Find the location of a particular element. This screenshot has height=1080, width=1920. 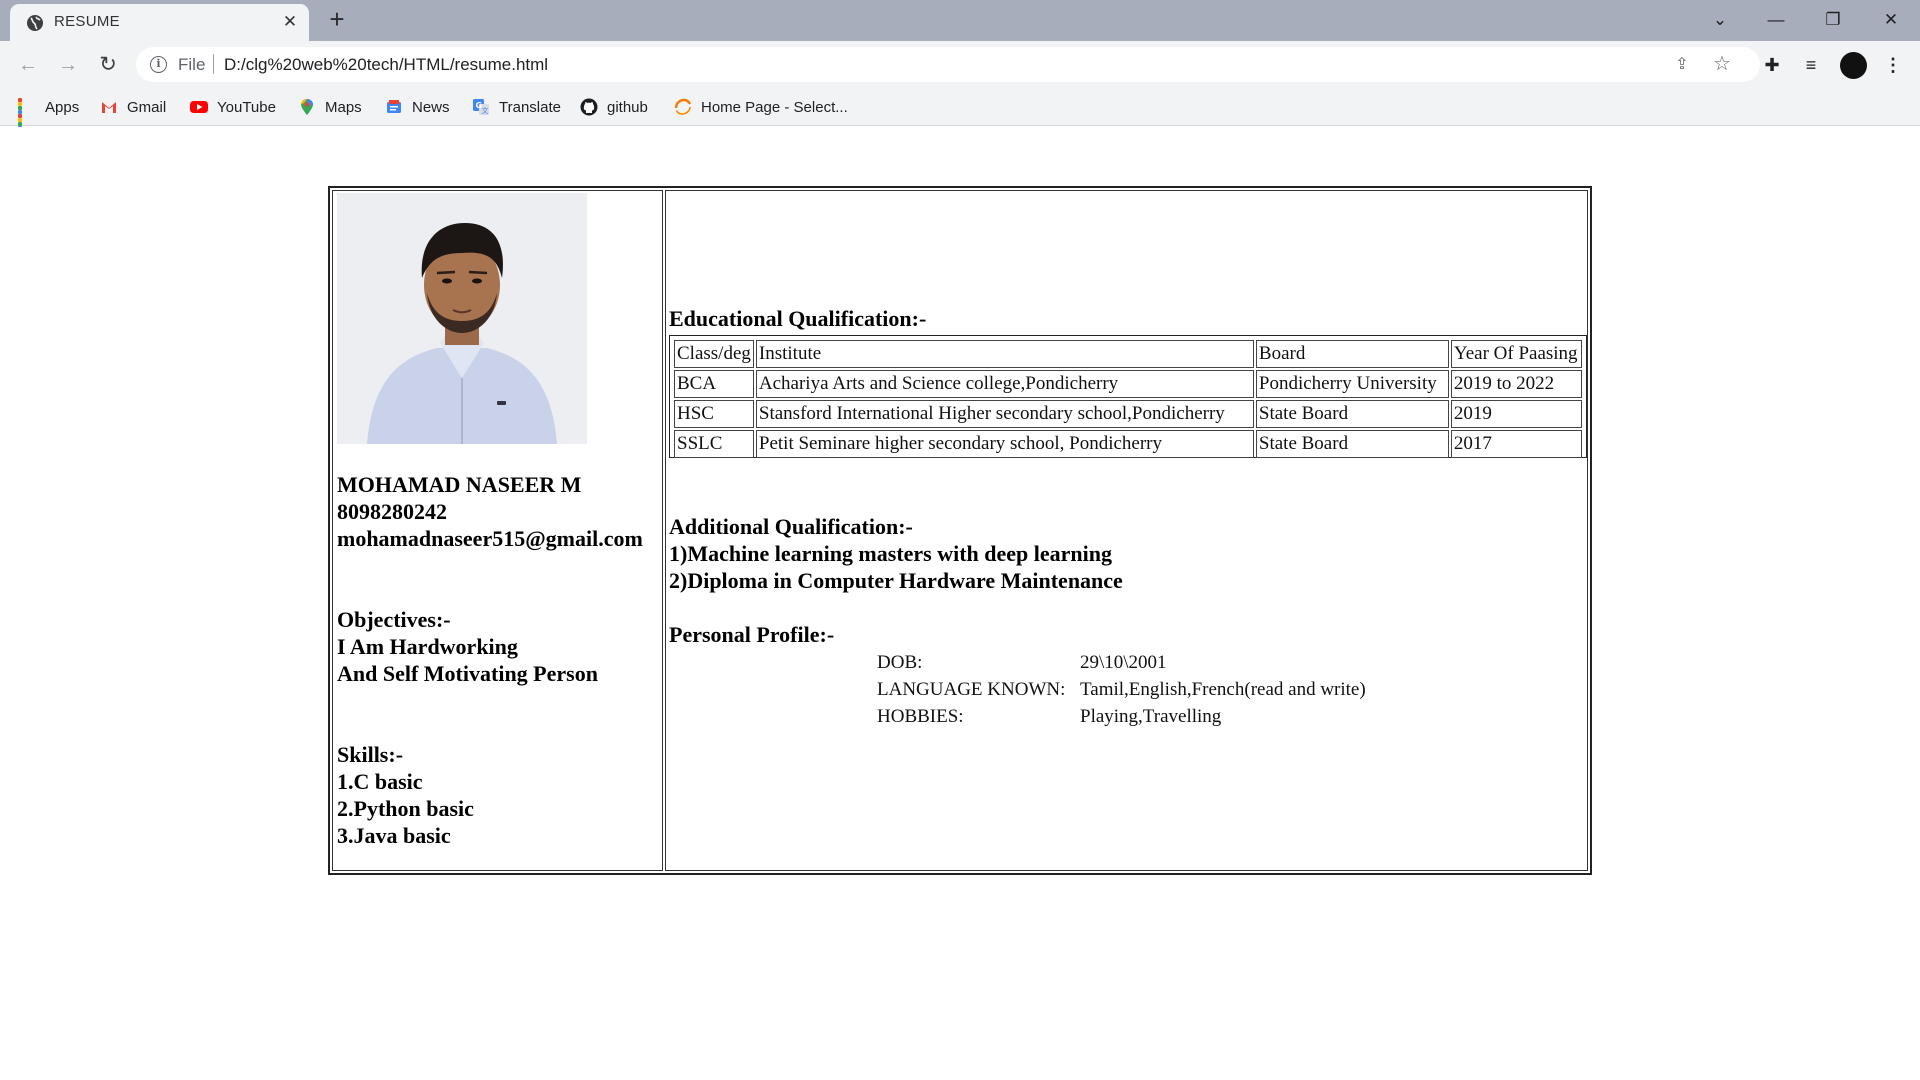

education-heading: Educational Qualification:- is located at coordinates (798, 318).